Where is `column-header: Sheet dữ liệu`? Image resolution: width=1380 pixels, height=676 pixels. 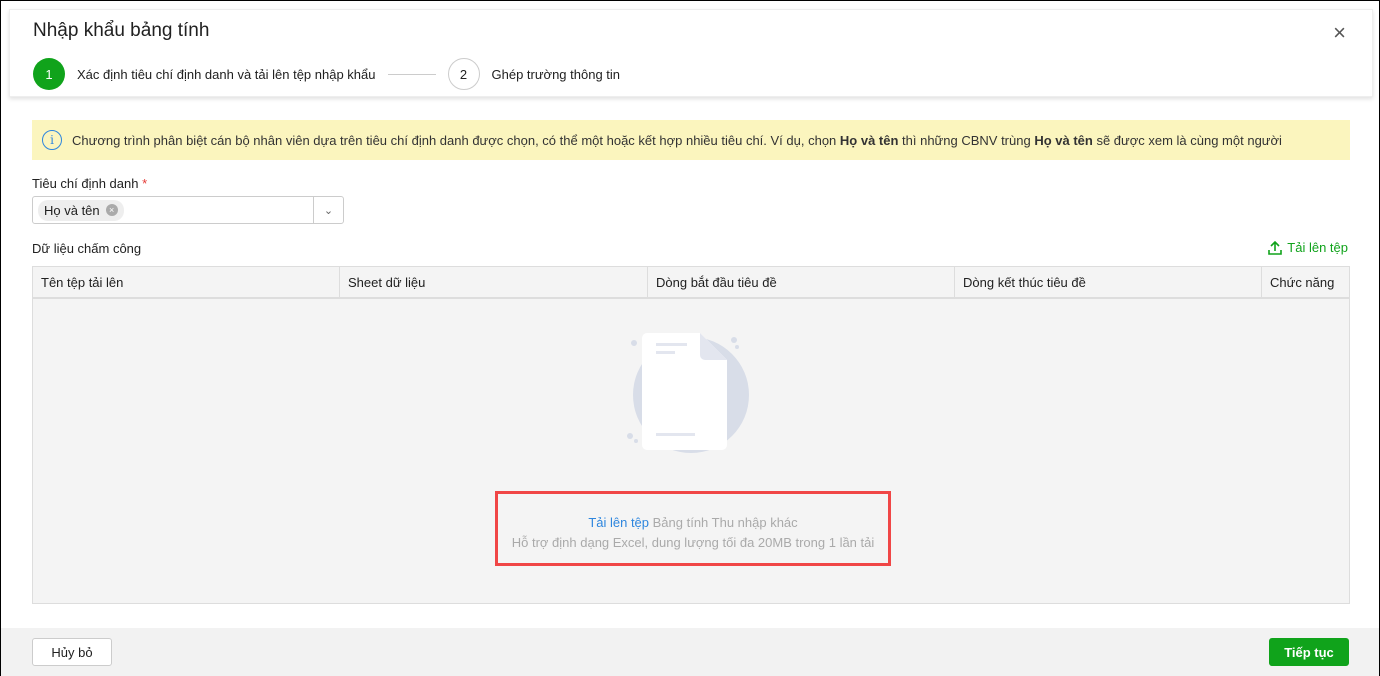 column-header: Sheet dữ liệu is located at coordinates (494, 282).